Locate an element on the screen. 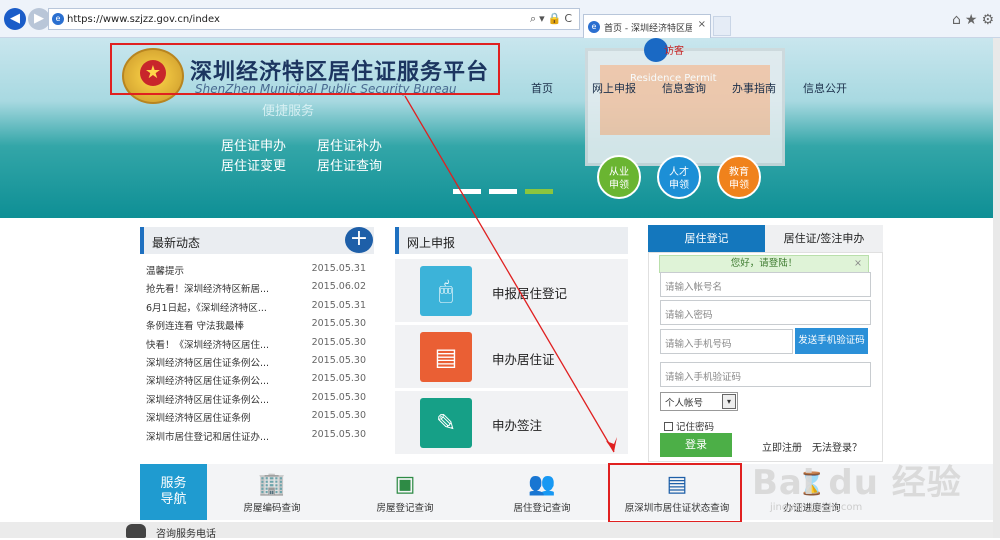  nav-home: 首页 is located at coordinates (542, 88).